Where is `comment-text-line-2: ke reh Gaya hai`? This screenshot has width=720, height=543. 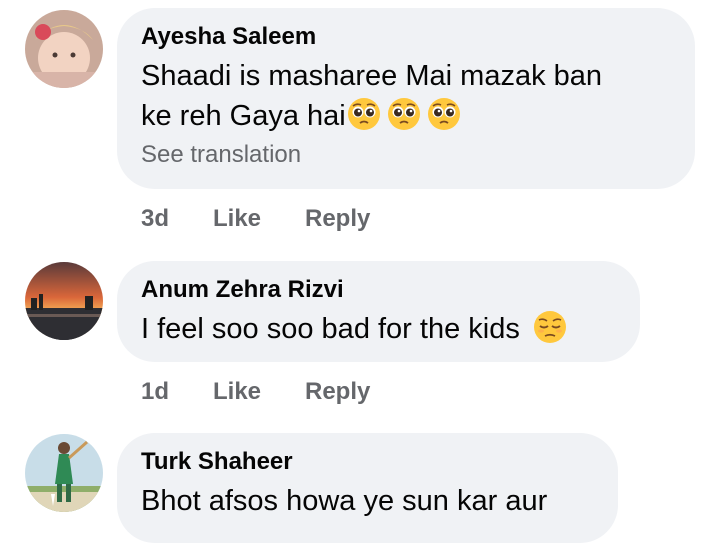
comment-text-line-2: ke reh Gaya hai is located at coordinates (243, 116).